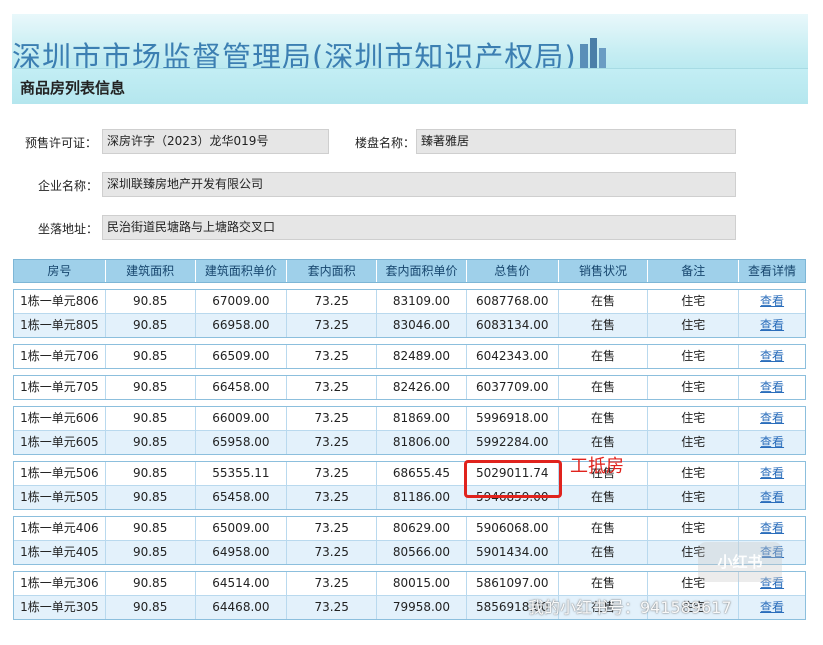 The width and height of the screenshot is (823, 645). Describe the element at coordinates (60, 356) in the screenshot. I see `cell-room: 1栋一单元706` at that location.